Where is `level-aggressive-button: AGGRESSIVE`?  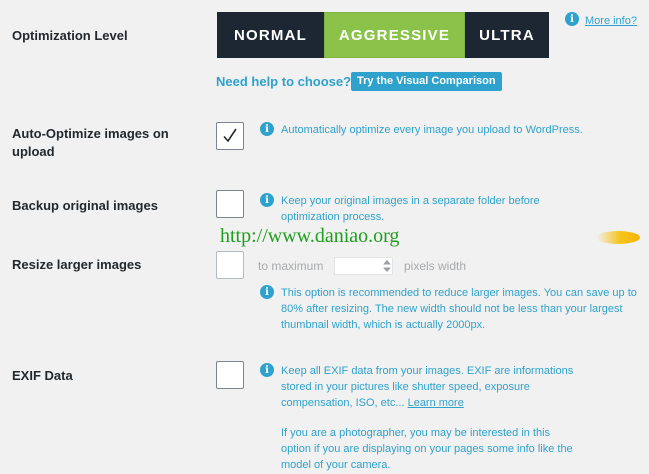 level-aggressive-button: AGGRESSIVE is located at coordinates (394, 35).